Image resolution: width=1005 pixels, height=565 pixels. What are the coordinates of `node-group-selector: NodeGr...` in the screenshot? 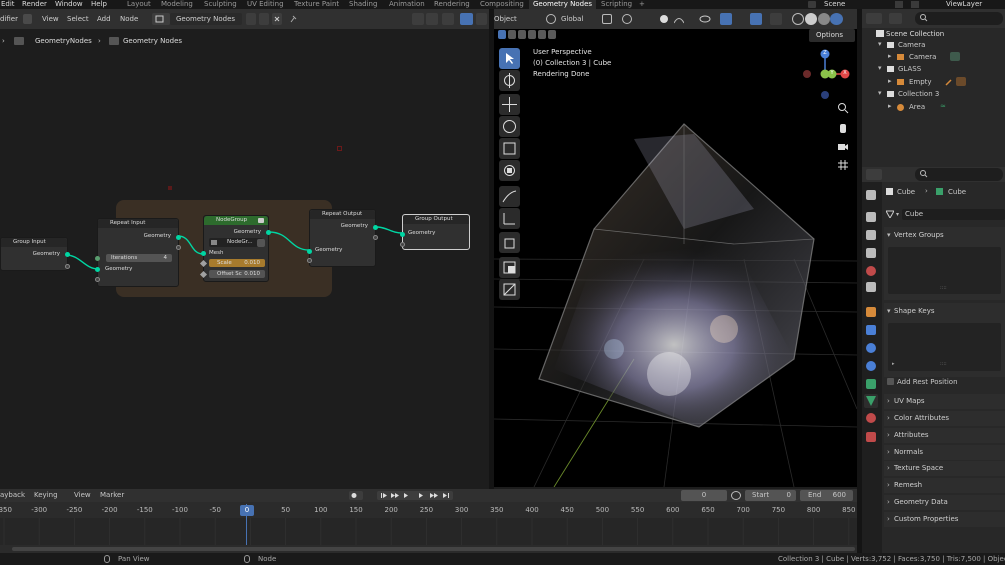 It's located at (236, 242).